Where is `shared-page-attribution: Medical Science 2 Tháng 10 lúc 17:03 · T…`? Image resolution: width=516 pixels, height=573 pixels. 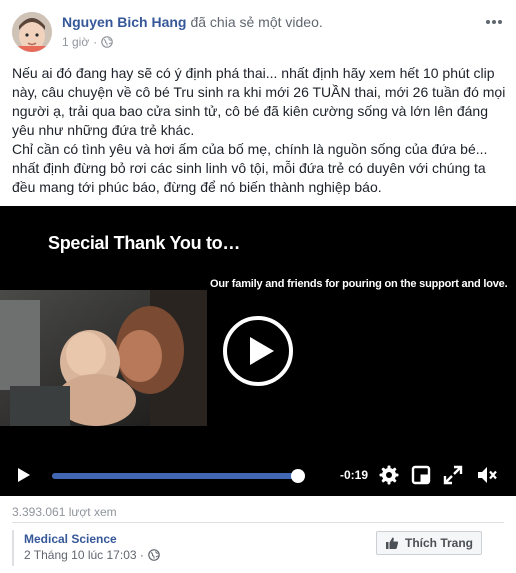 shared-page-attribution: Medical Science 2 Tháng 10 lúc 17:03 · T… is located at coordinates (258, 548).